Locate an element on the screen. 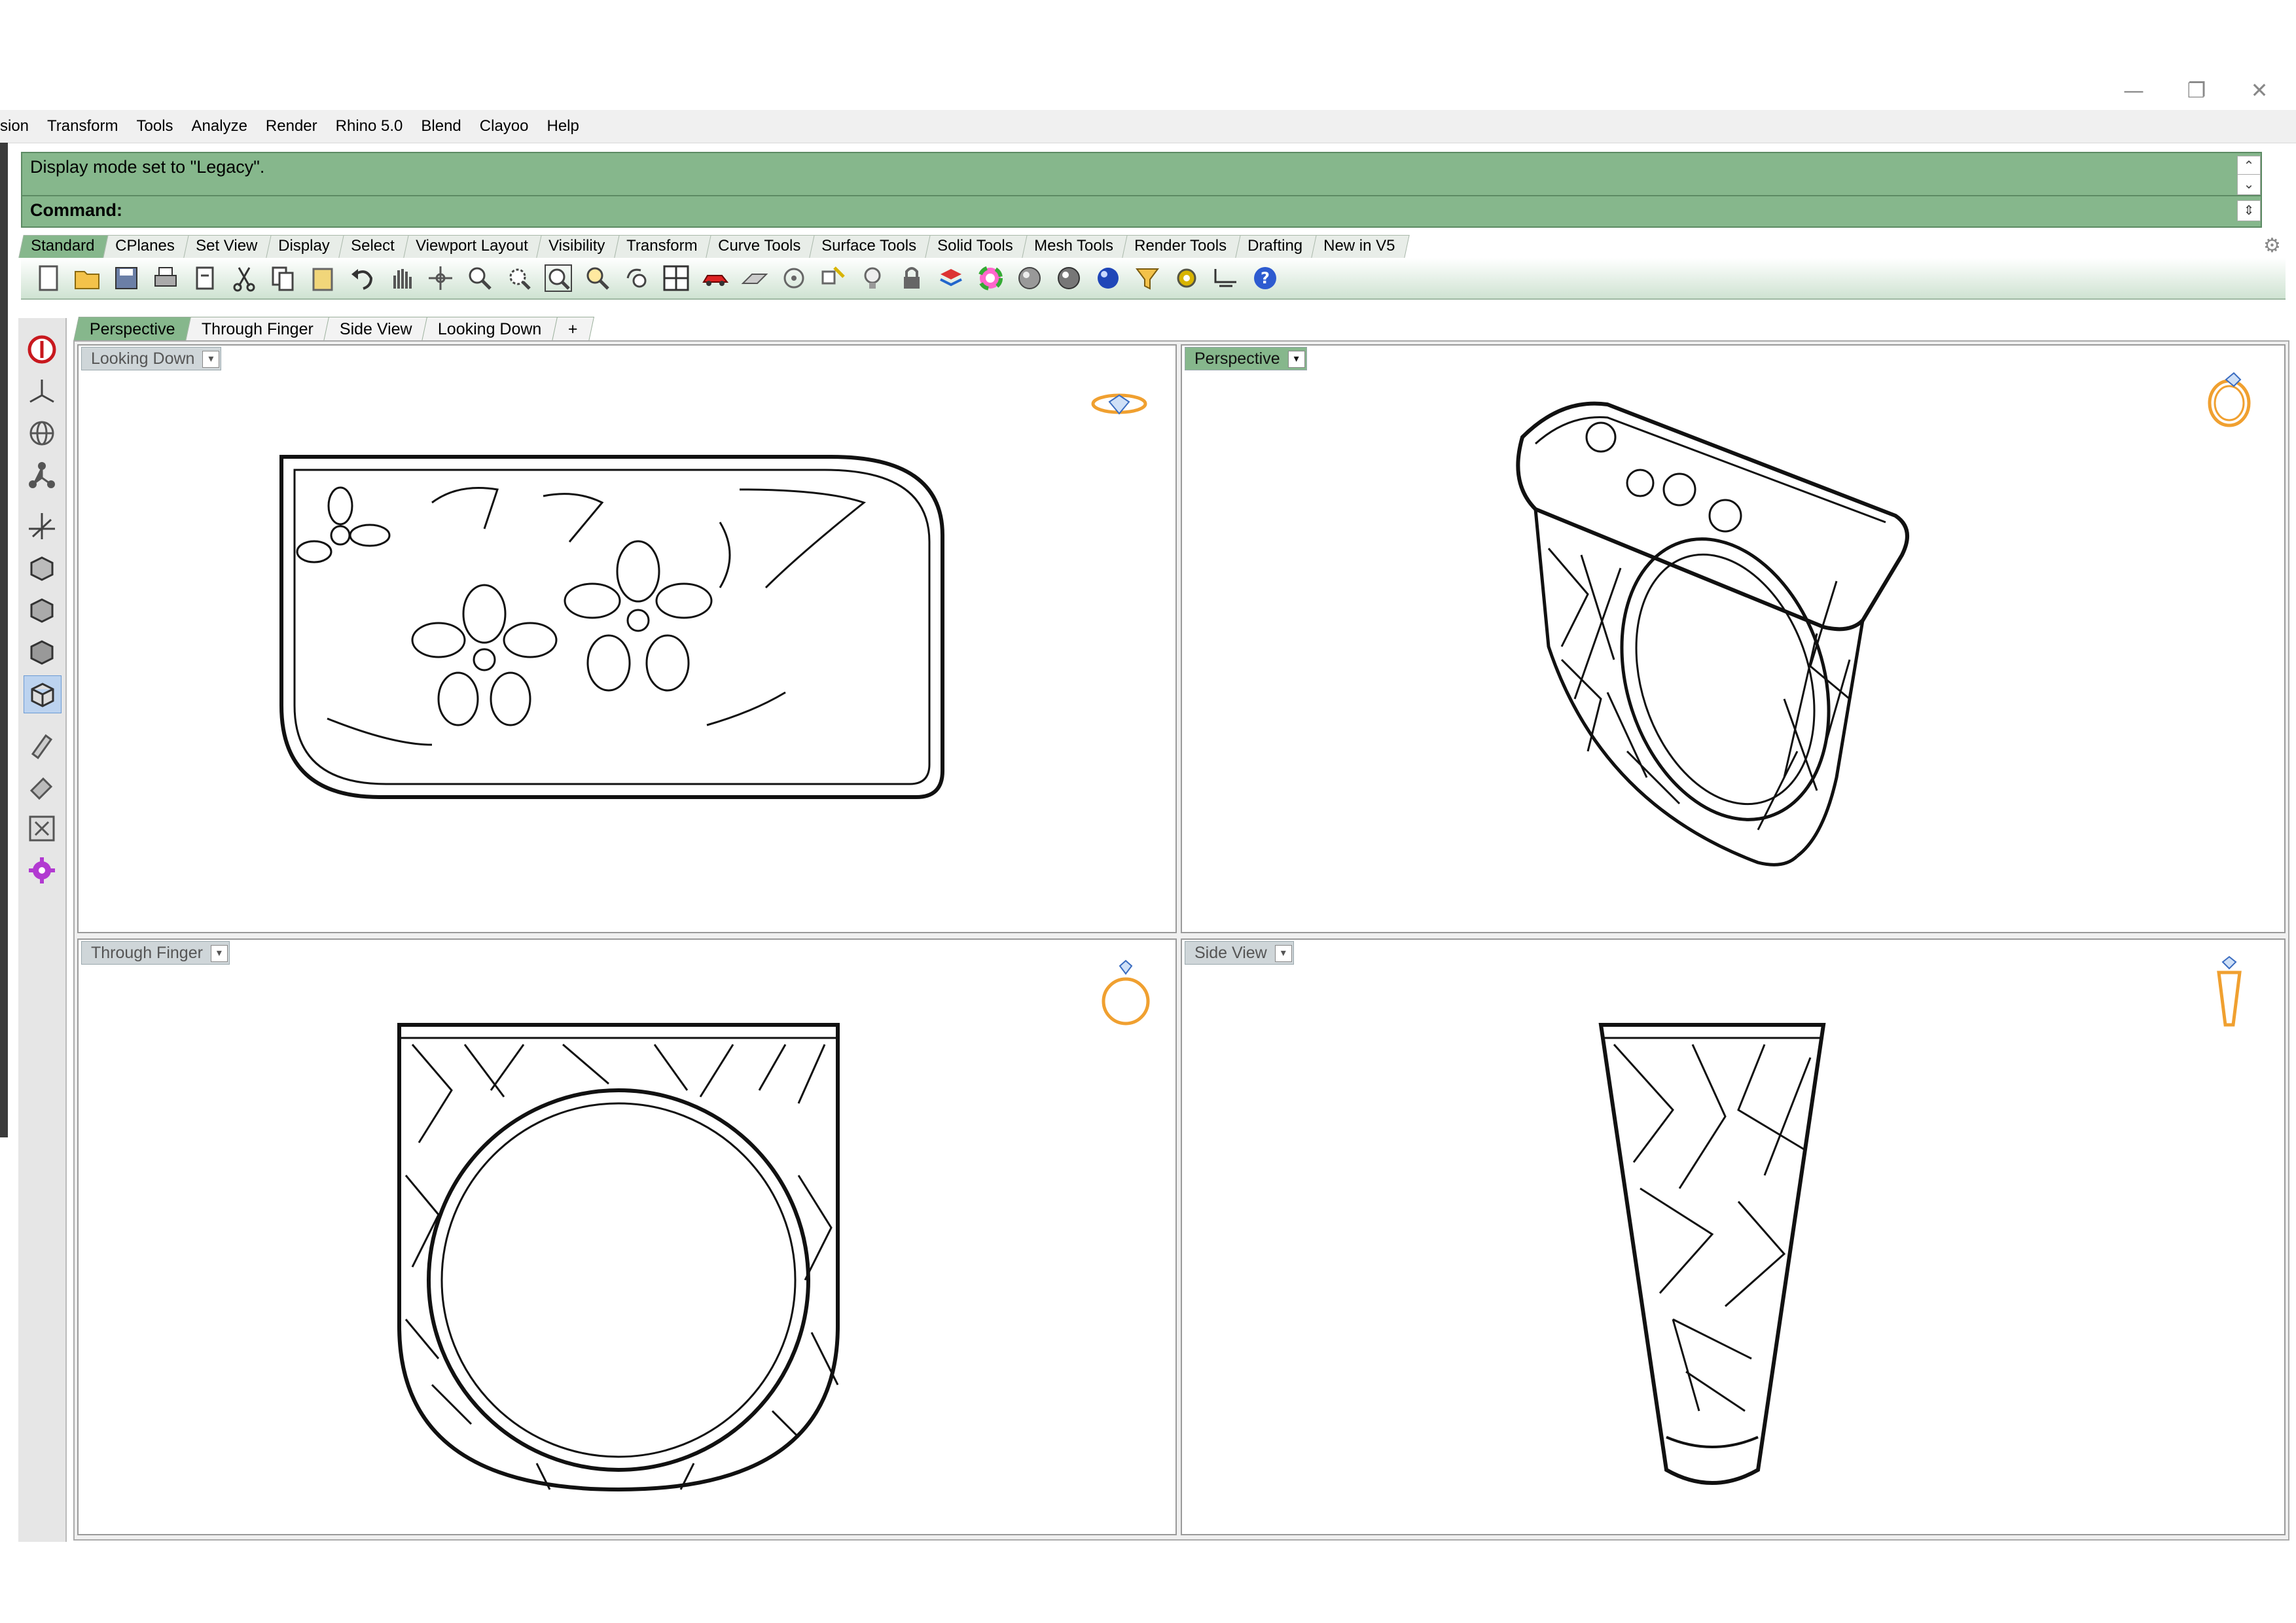 The height and width of the screenshot is (1623, 2296). paste-icon is located at coordinates (322, 278).